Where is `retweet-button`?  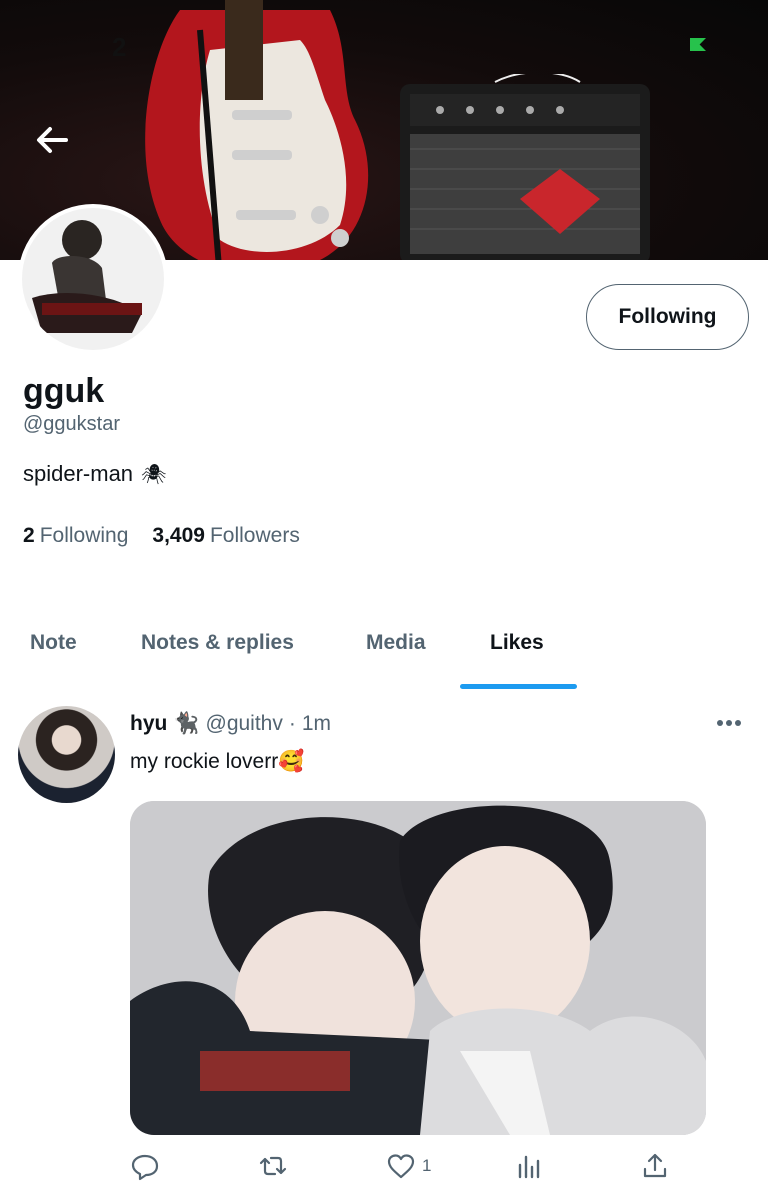 retweet-button is located at coordinates (273, 1166).